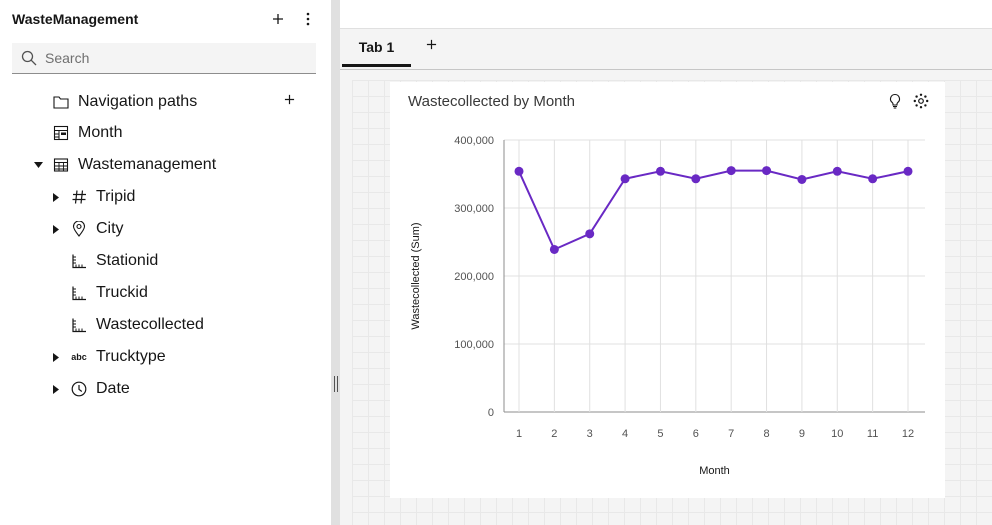  Describe the element at coordinates (79, 229) in the screenshot. I see `location-icon` at that location.